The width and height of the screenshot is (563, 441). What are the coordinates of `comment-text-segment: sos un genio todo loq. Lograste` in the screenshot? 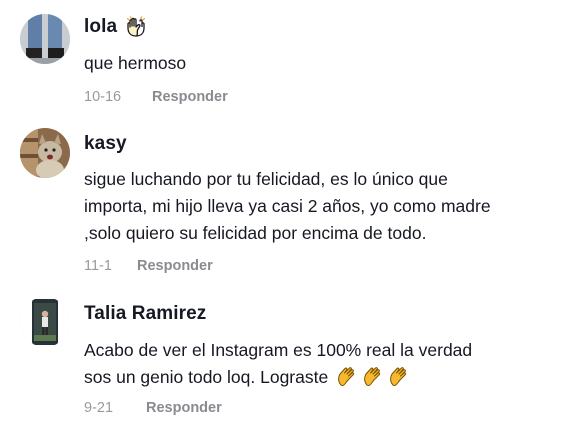 It's located at (206, 377).